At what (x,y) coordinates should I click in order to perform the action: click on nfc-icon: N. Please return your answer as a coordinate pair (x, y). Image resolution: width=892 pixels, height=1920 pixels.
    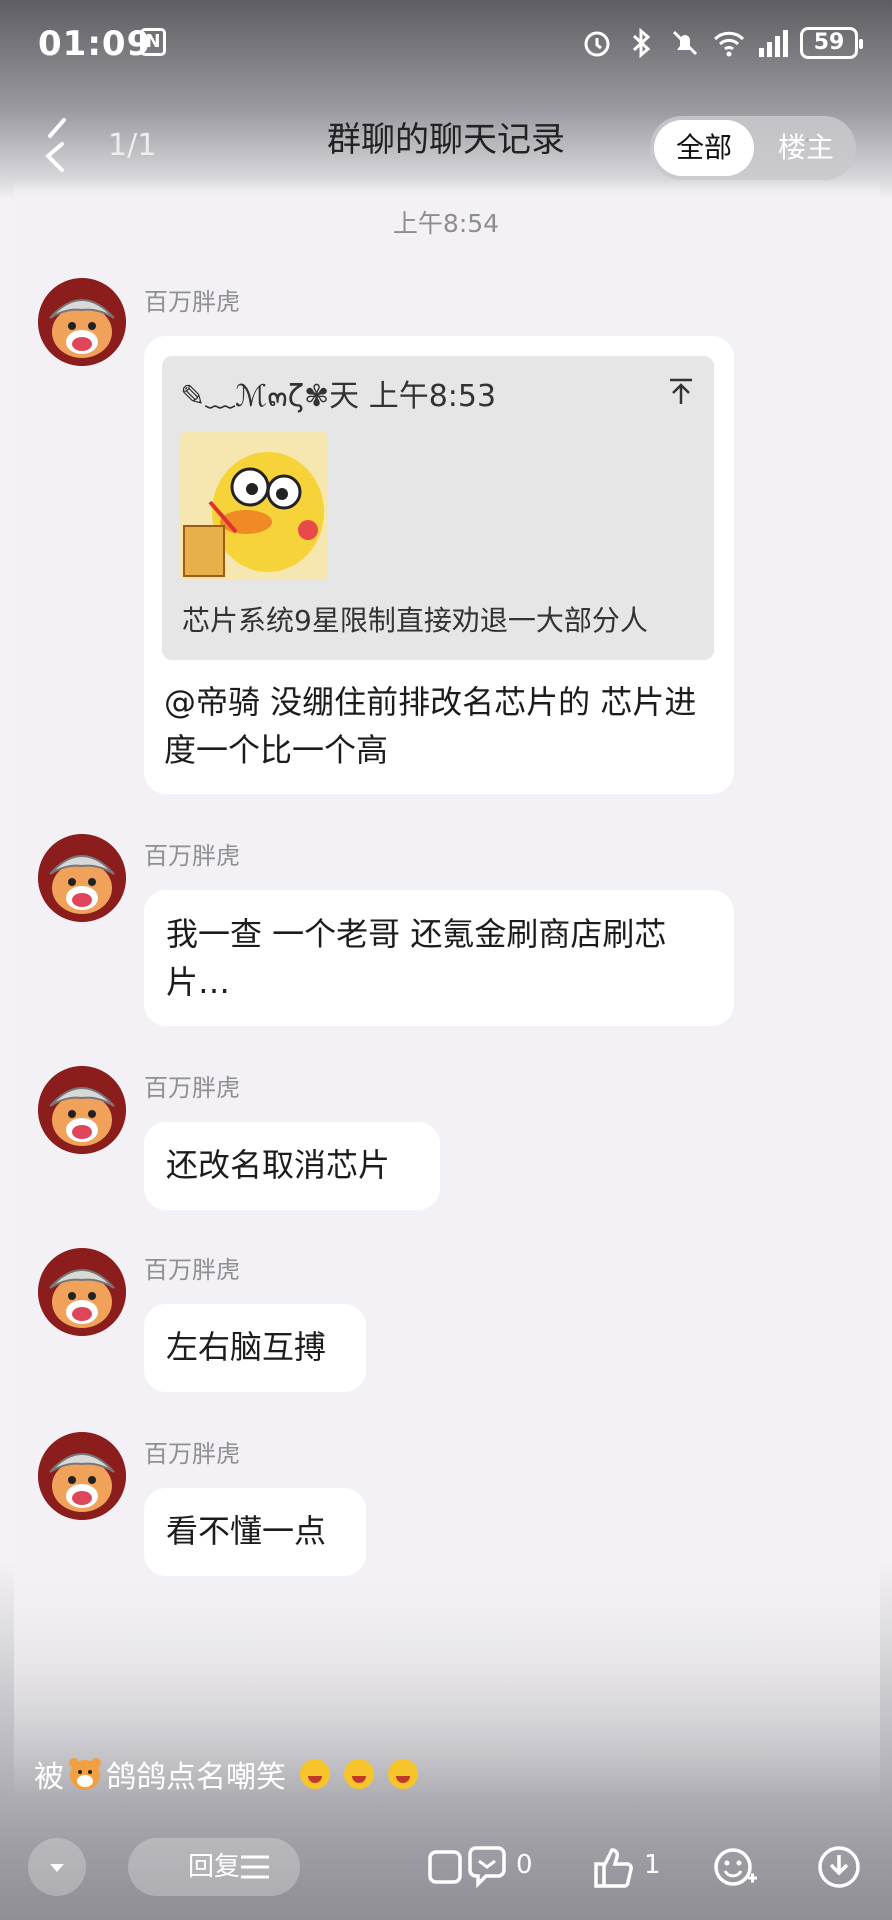
    Looking at the image, I should click on (153, 42).